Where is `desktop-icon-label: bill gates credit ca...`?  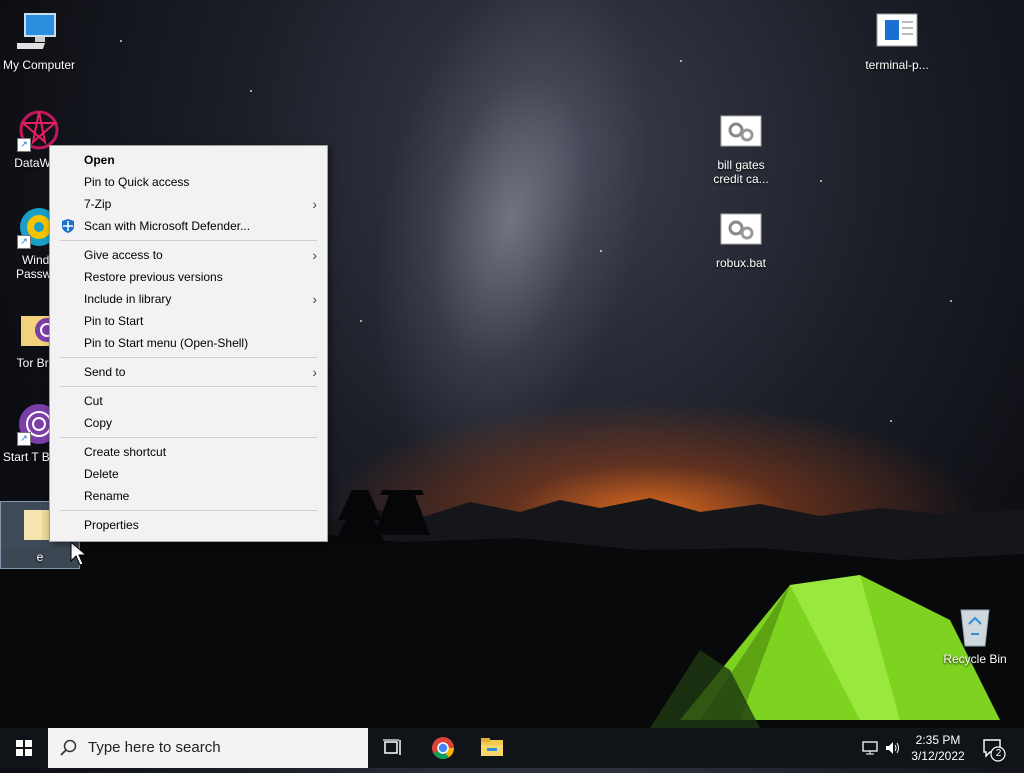
desktop-icon-label: bill gates credit ca... is located at coordinates (741, 172).